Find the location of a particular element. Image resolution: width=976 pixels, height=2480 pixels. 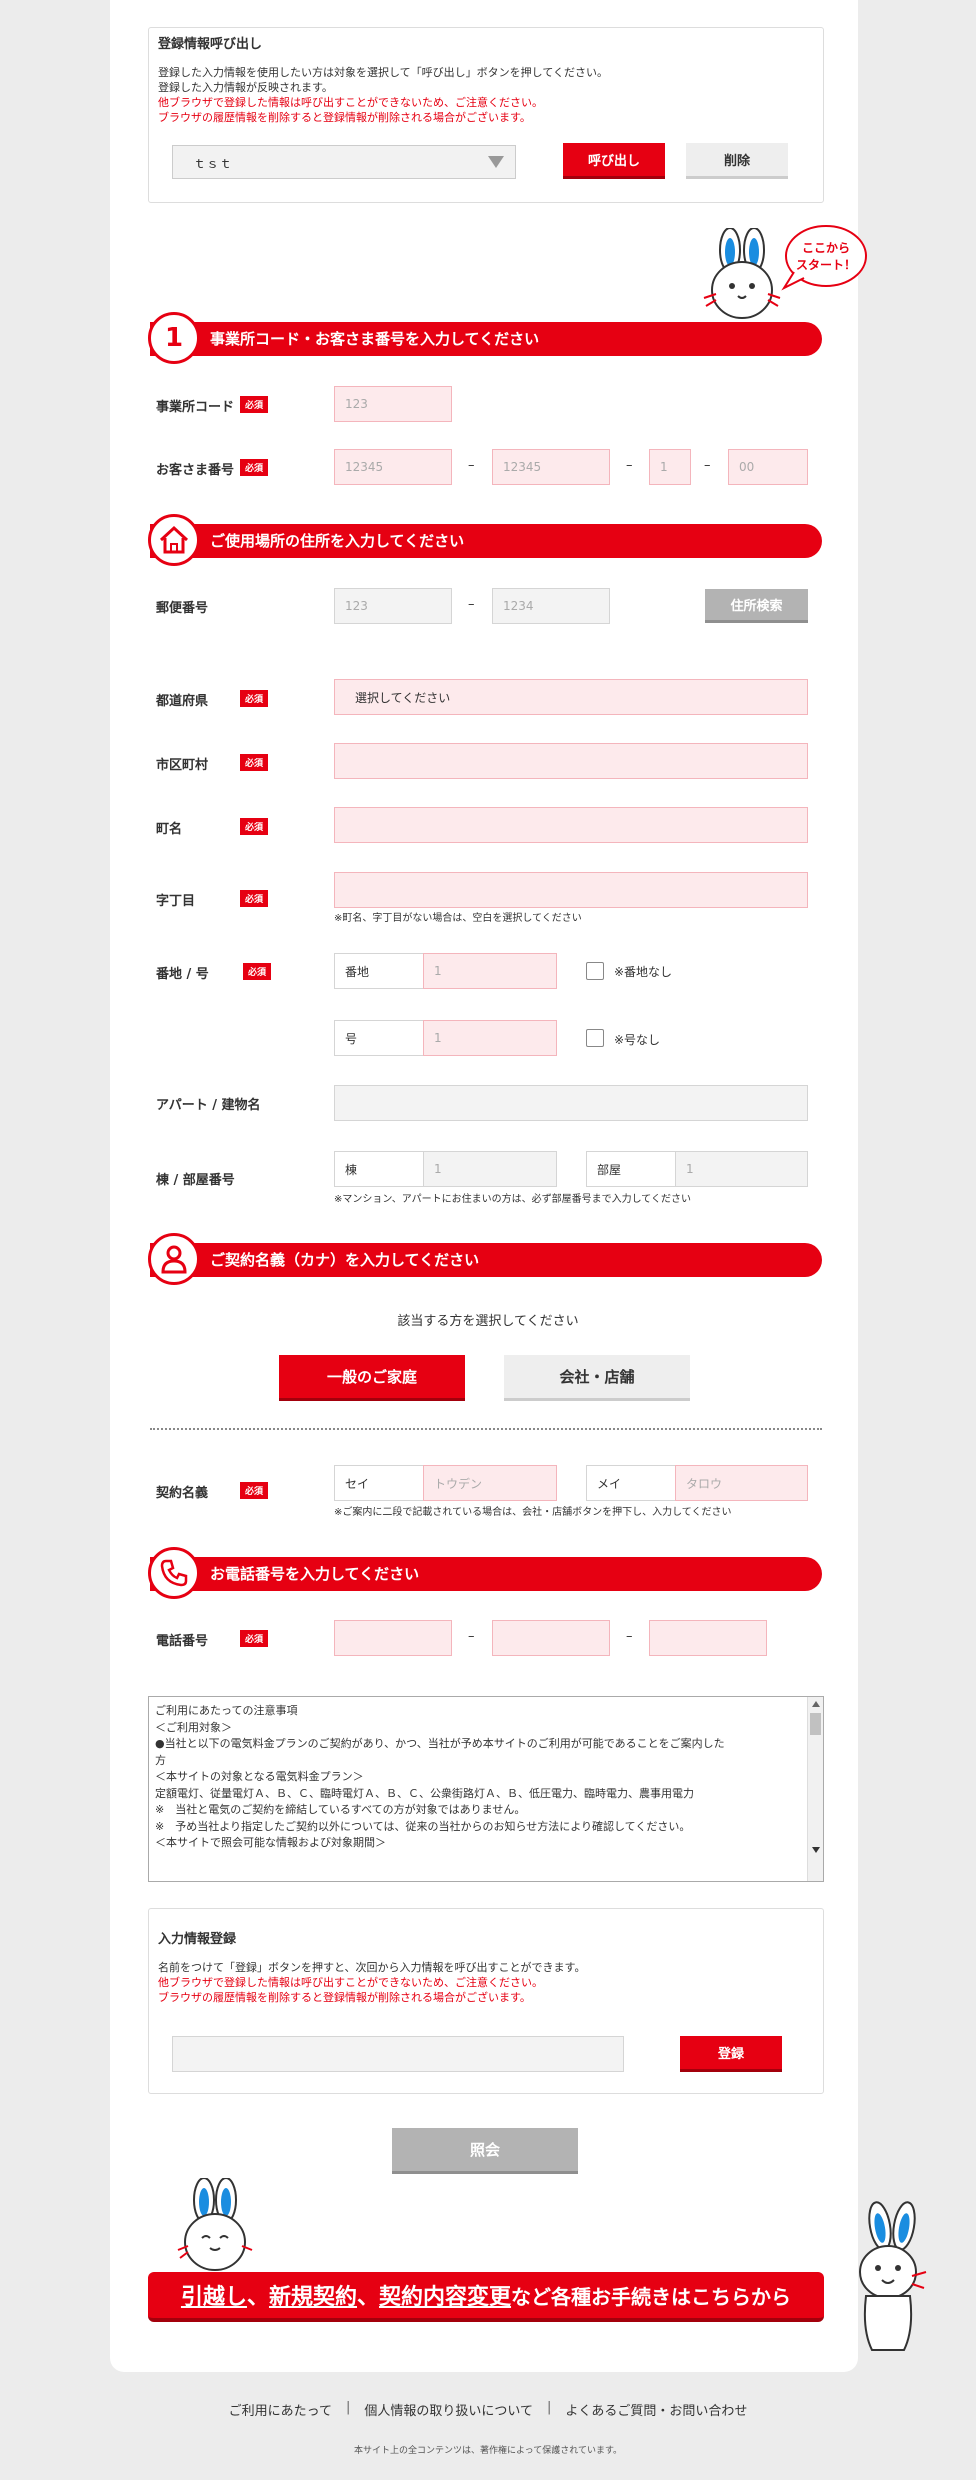

sei-prefix: セイ is located at coordinates (379, 1483).